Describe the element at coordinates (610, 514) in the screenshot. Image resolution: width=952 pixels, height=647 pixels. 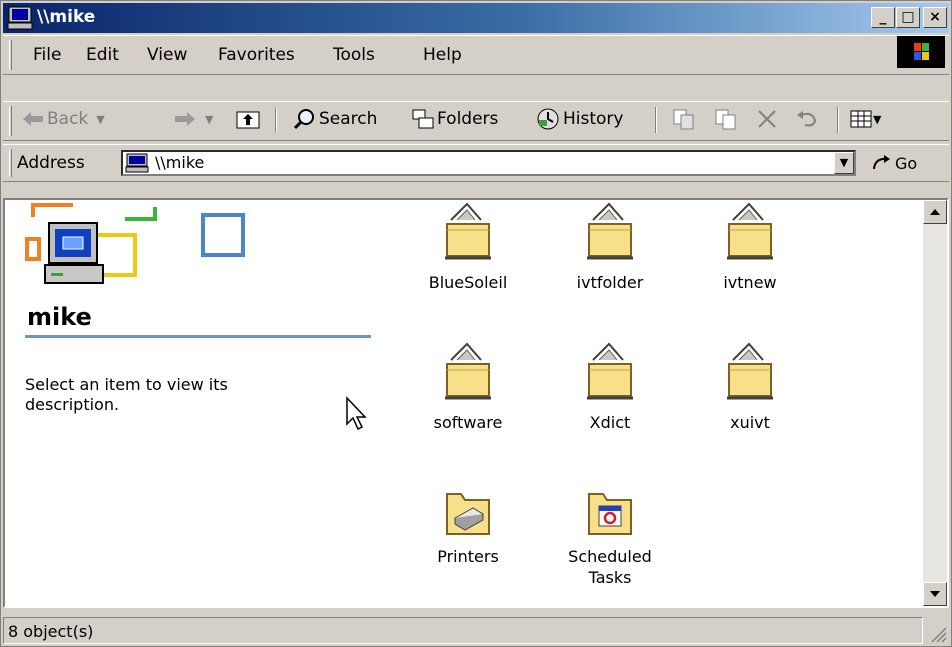
I see `scheduled-tasks-folder-icon` at that location.